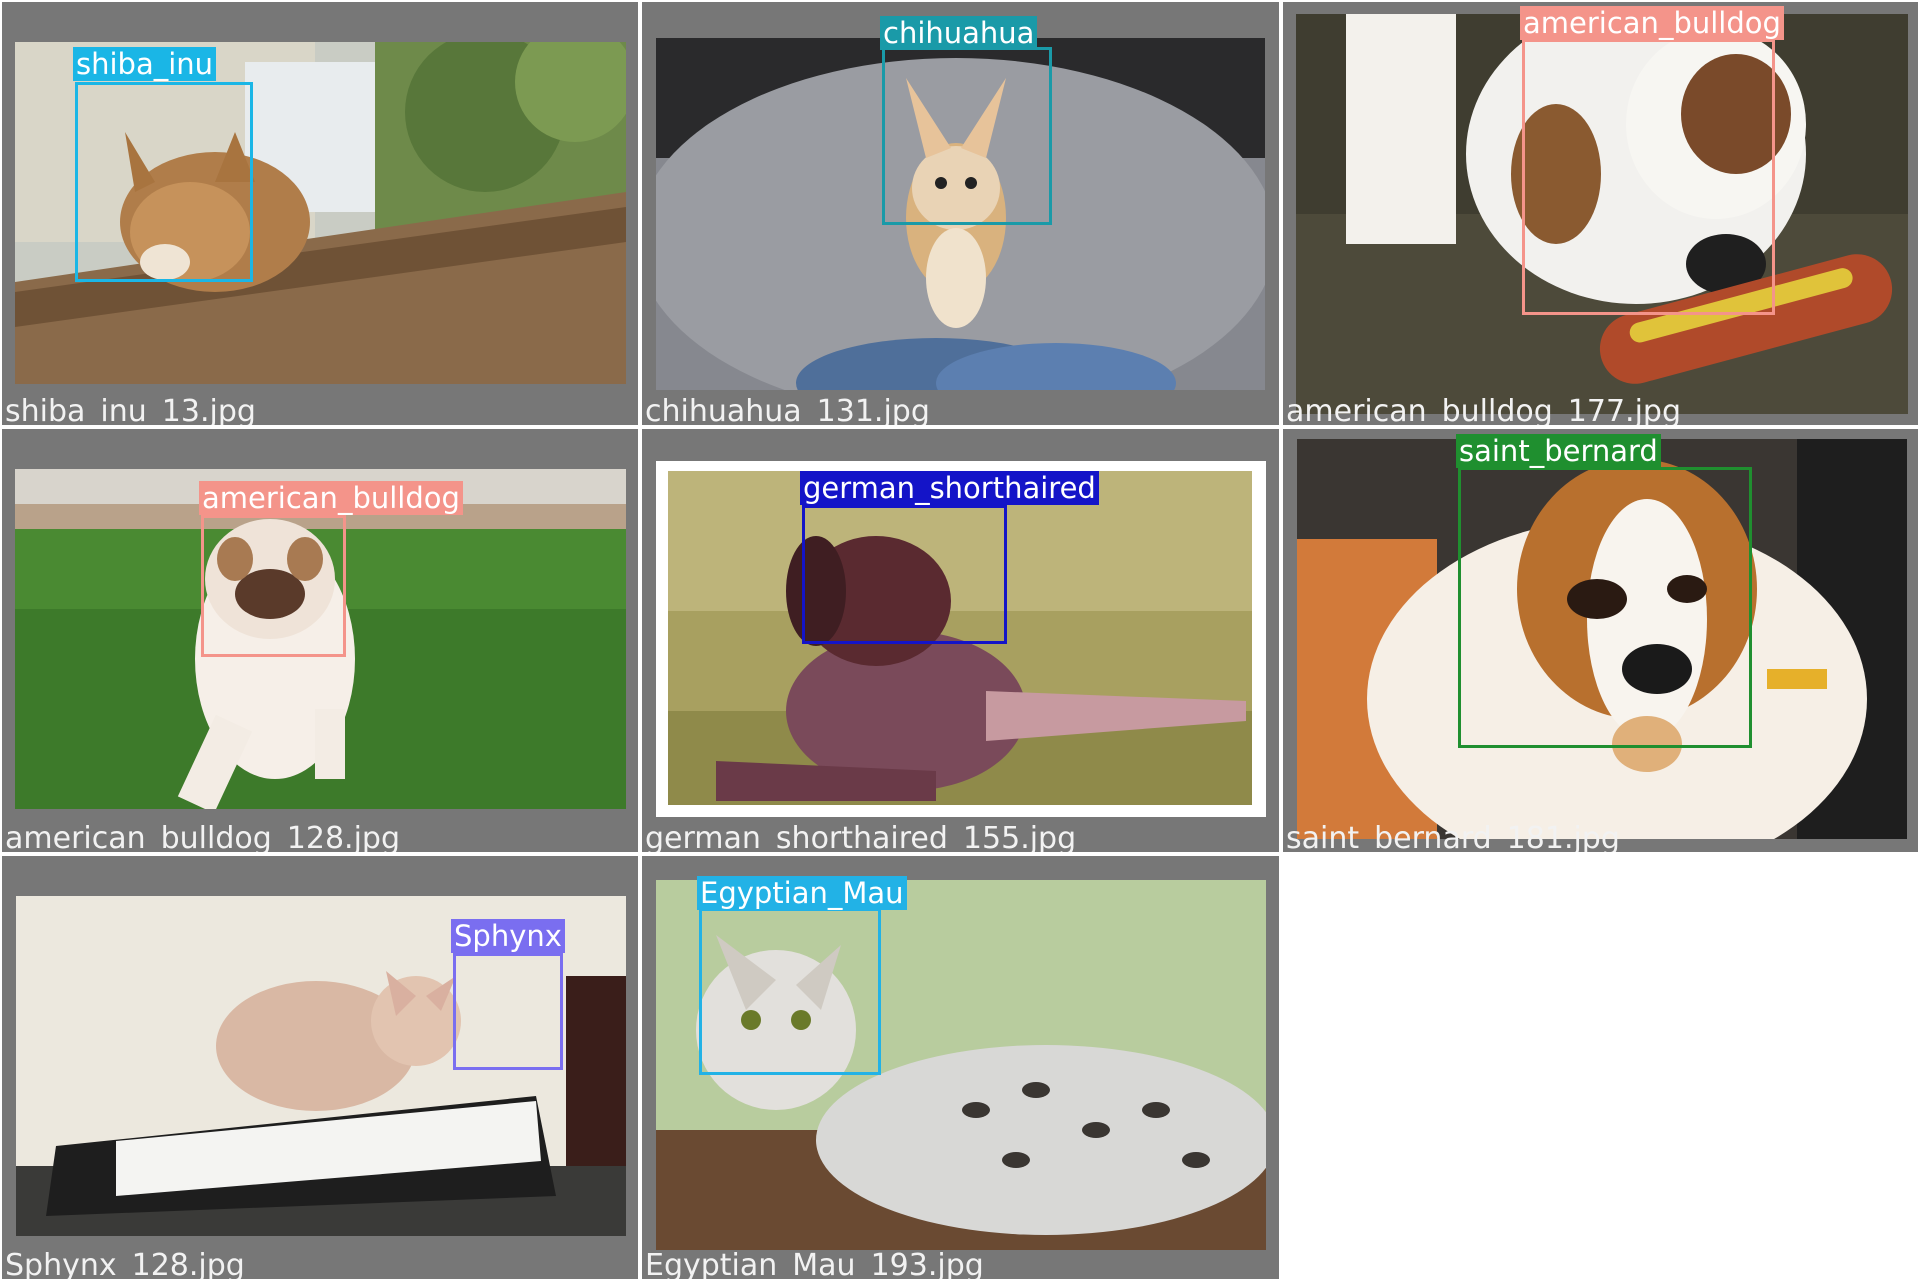 The height and width of the screenshot is (1281, 1920). What do you see at coordinates (508, 1011) in the screenshot?
I see `bounding-box-sphynx` at bounding box center [508, 1011].